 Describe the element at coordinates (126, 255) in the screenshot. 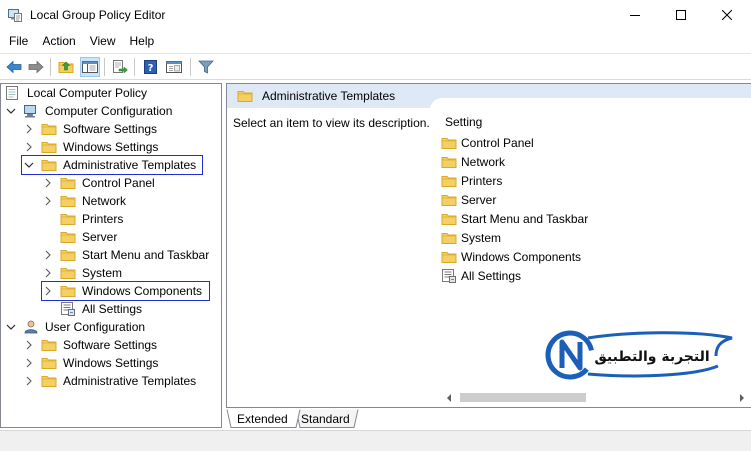

I see `tree-item-start-menu-and-taskbar: Start Menu and Taskbar` at that location.